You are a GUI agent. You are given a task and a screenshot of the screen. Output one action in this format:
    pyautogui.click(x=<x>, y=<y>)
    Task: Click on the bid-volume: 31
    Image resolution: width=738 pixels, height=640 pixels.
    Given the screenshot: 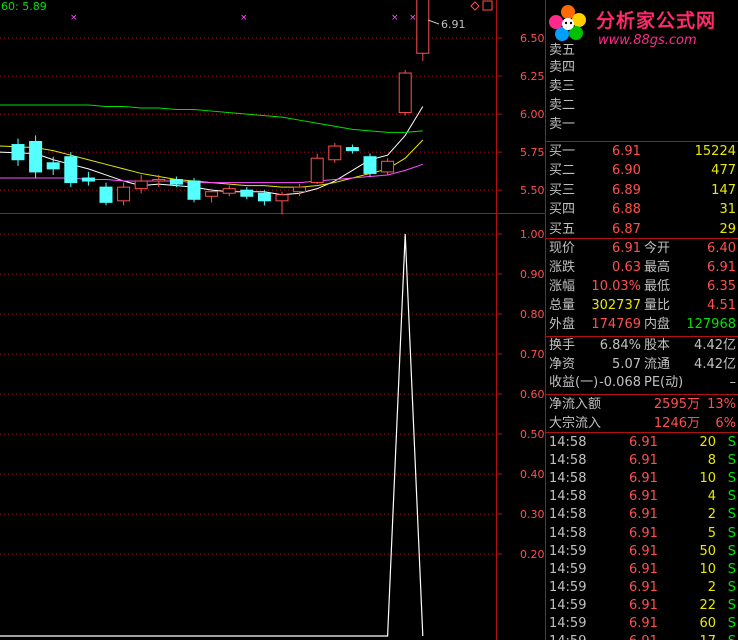 What is the action you would take?
    pyautogui.click(x=727, y=210)
    